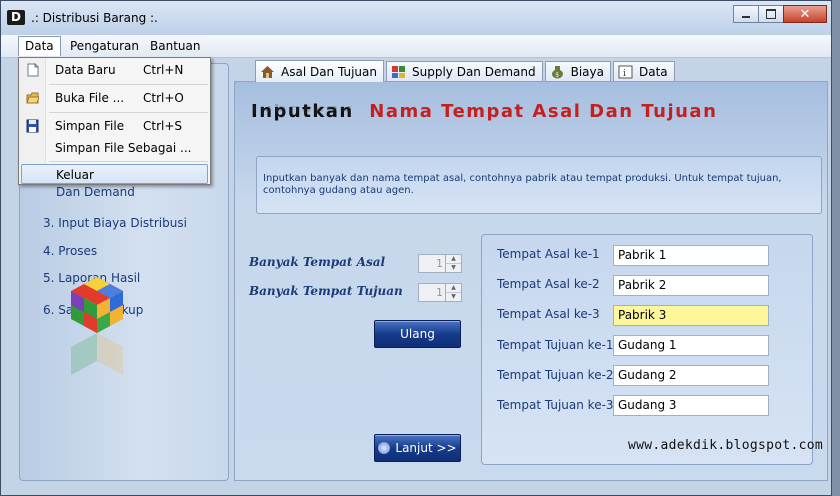 This screenshot has width=840, height=496. Describe the element at coordinates (543, 111) in the screenshot. I see `title-part-2: Nama Tempat Asal Dan Tujuan` at that location.